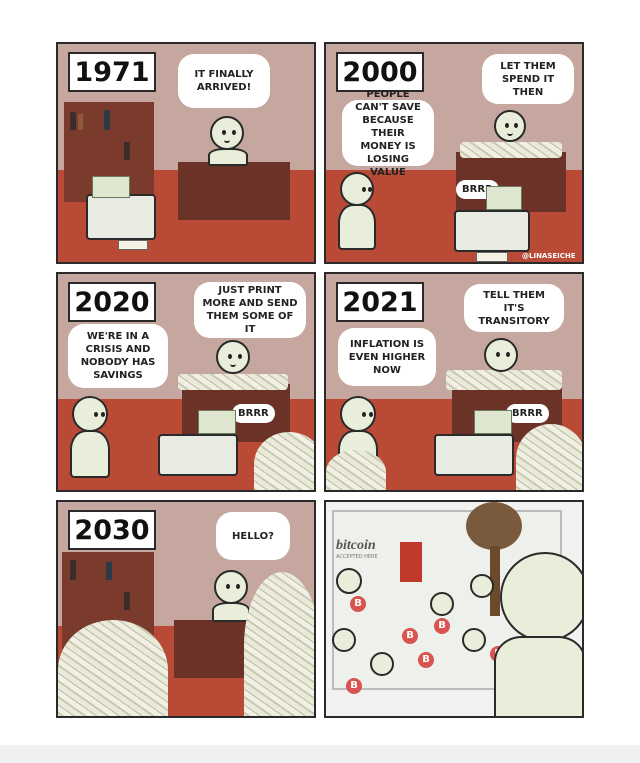 The width and height of the screenshot is (640, 763). I want to click on foreground-character-head, so click(541, 597).